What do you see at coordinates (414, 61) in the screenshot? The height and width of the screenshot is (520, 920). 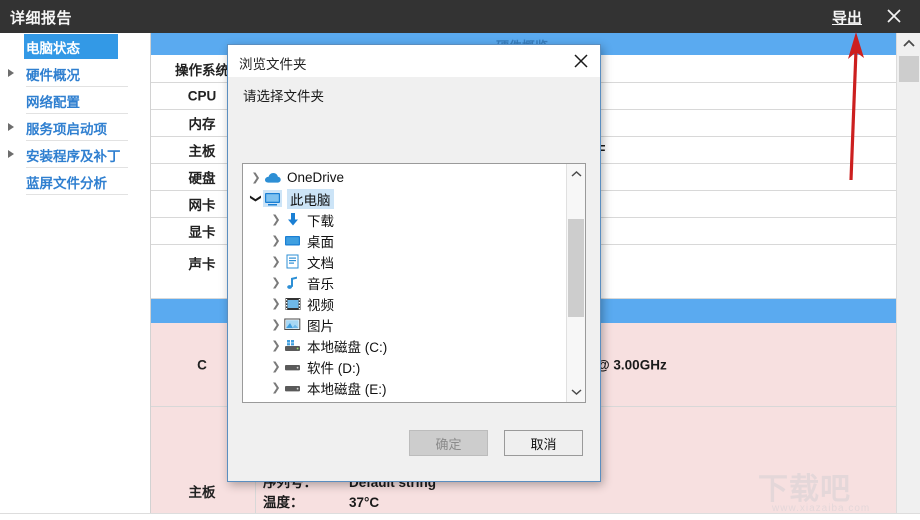 I see `dialog-titlebar: 浏览文件夹` at bounding box center [414, 61].